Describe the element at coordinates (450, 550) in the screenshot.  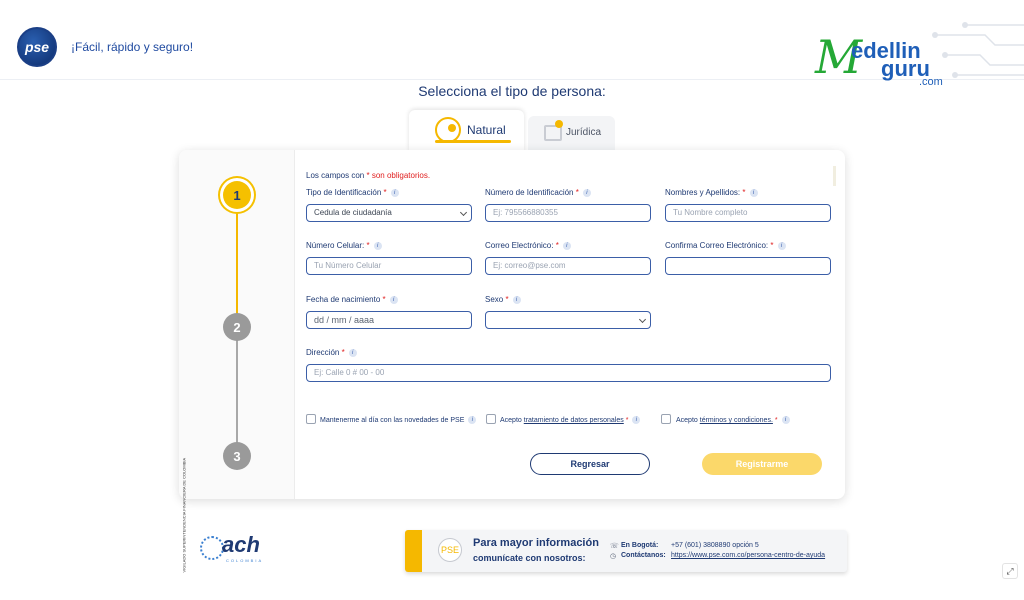
I see `help-chat-icon: PSE` at that location.